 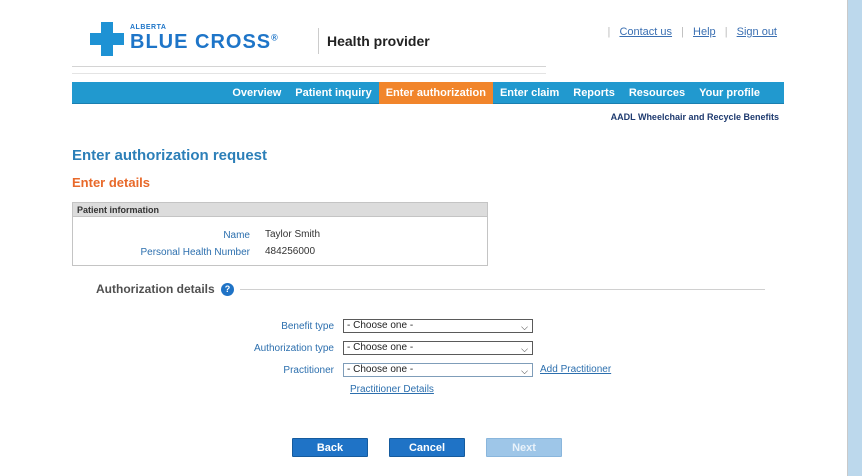 I want to click on nav-patient-inquiry: Patient inquiry, so click(x=333, y=93).